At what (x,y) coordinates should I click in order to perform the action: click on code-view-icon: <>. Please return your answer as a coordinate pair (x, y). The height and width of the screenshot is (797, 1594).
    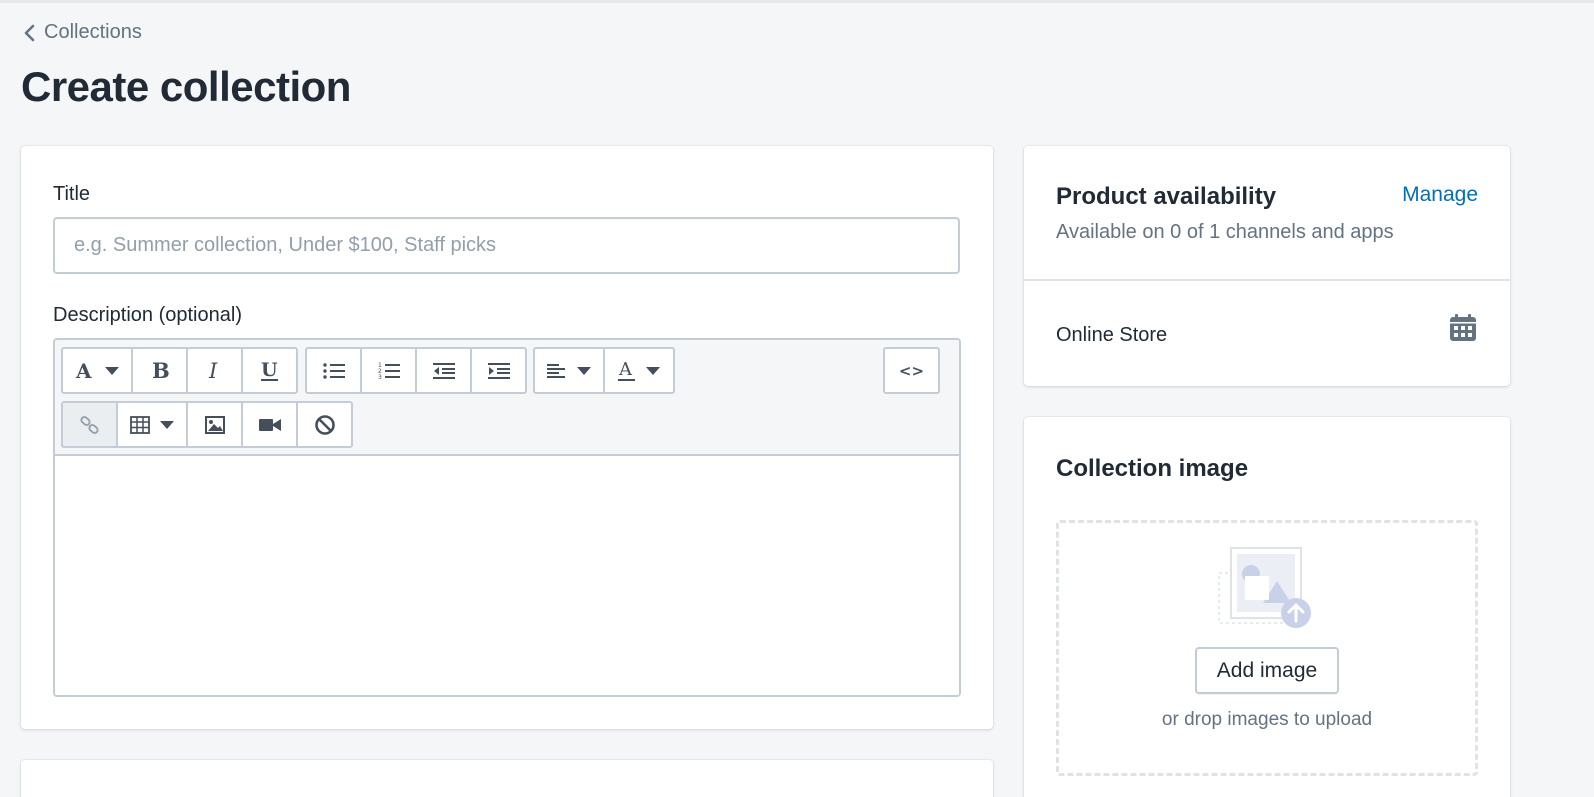
    Looking at the image, I should click on (911, 370).